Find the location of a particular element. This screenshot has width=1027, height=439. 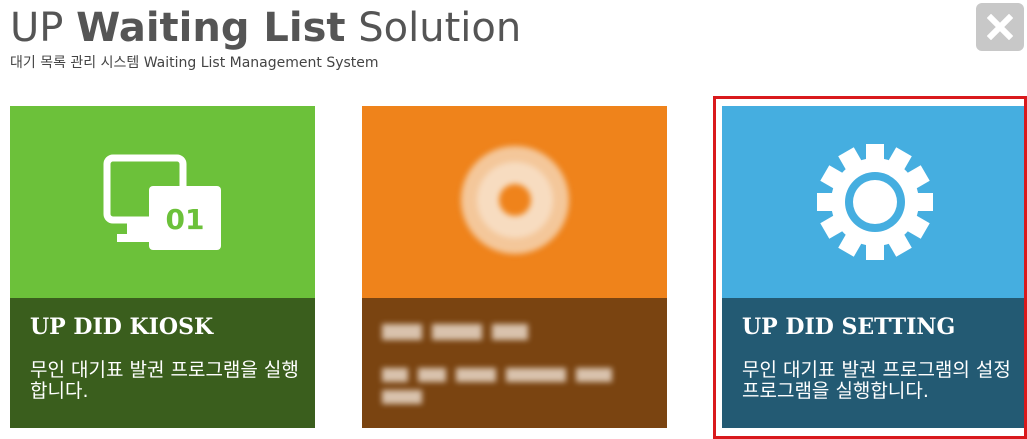

gear-icon is located at coordinates (874, 202).